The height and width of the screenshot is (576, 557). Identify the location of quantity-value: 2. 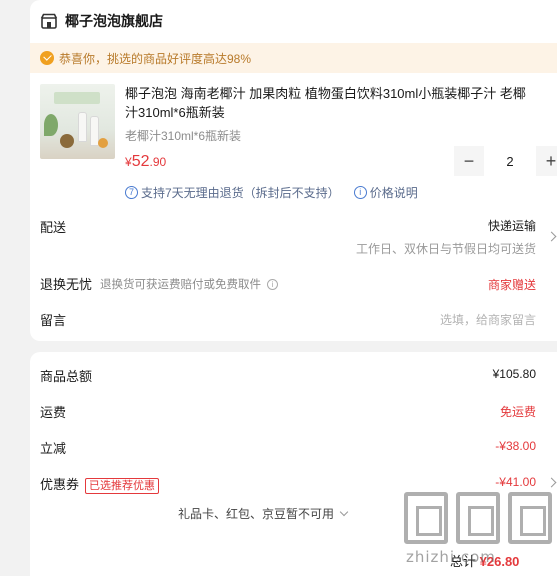
(510, 161).